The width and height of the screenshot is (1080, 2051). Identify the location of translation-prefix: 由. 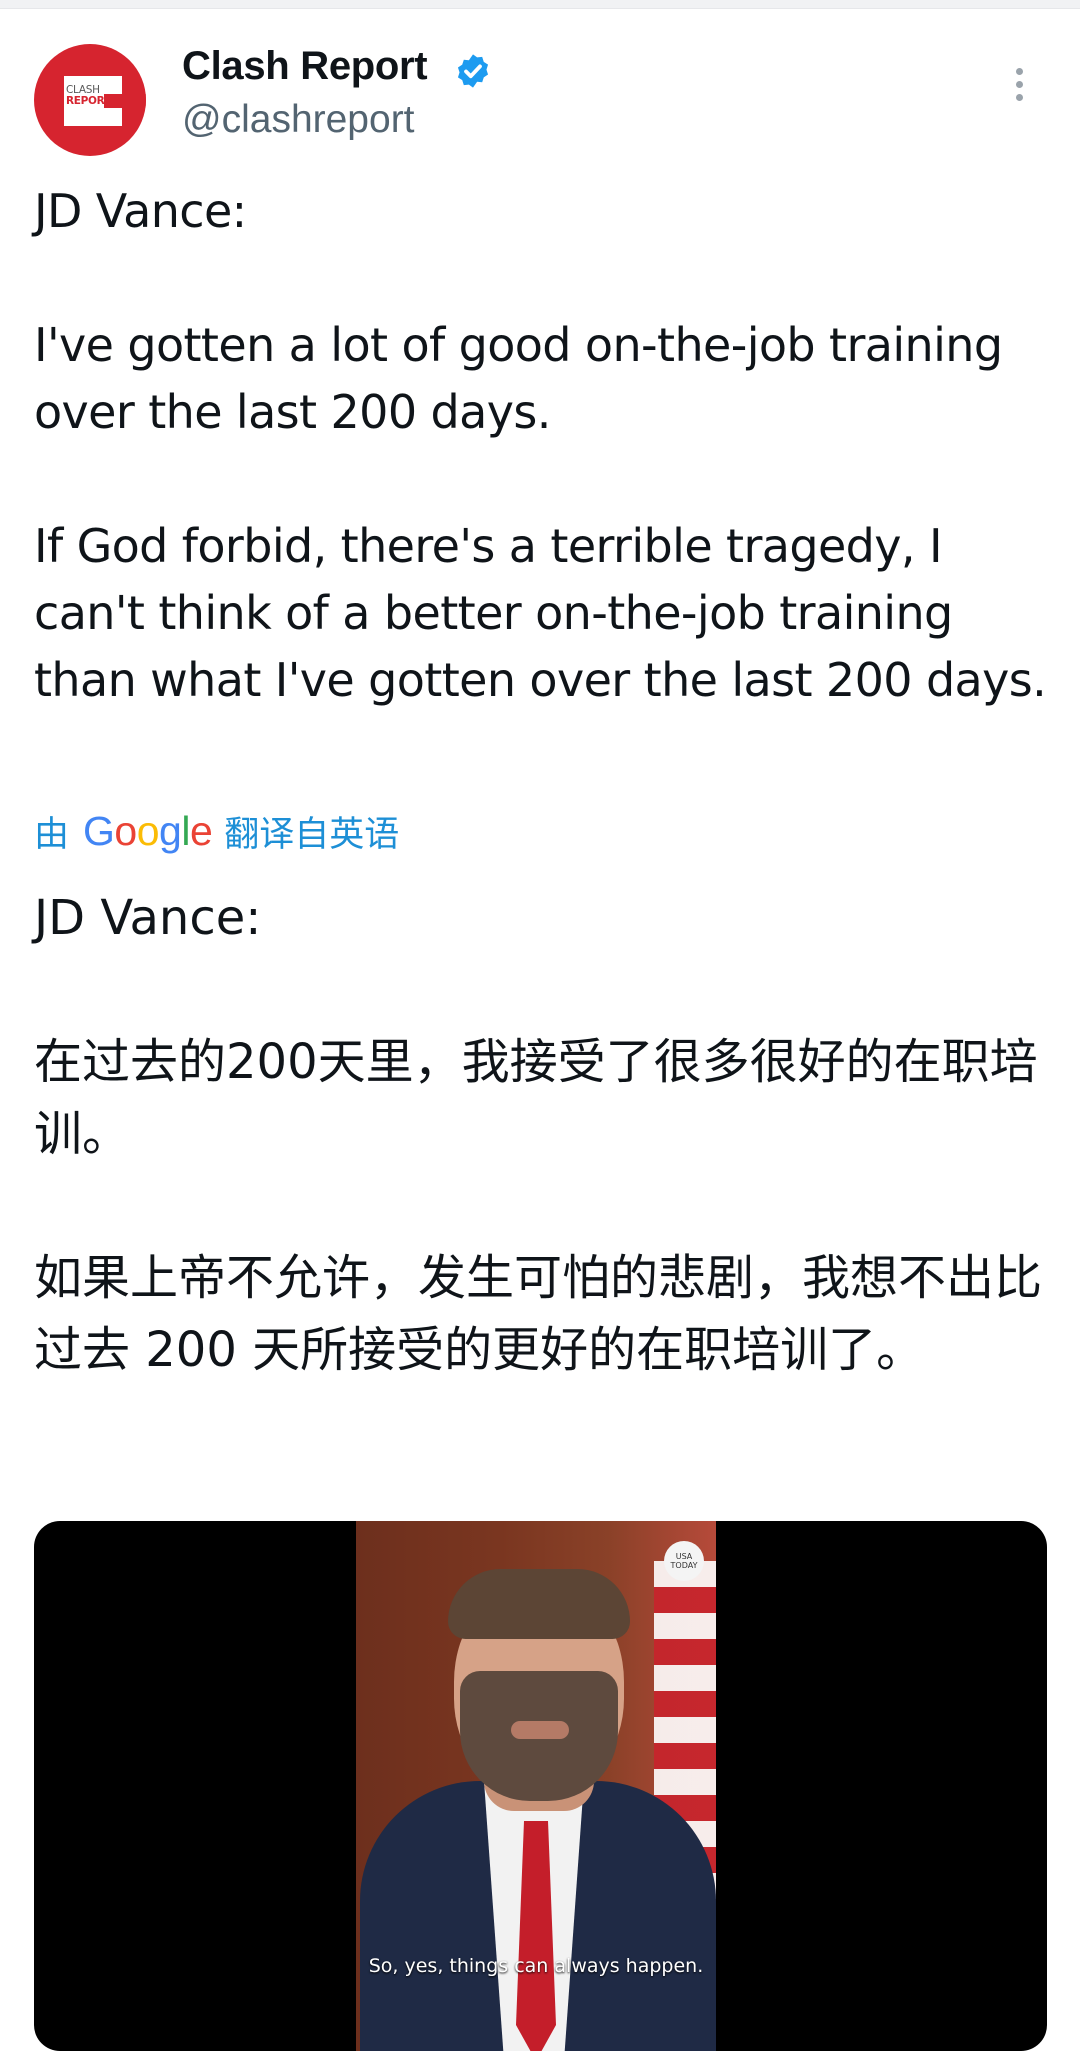
(52, 834).